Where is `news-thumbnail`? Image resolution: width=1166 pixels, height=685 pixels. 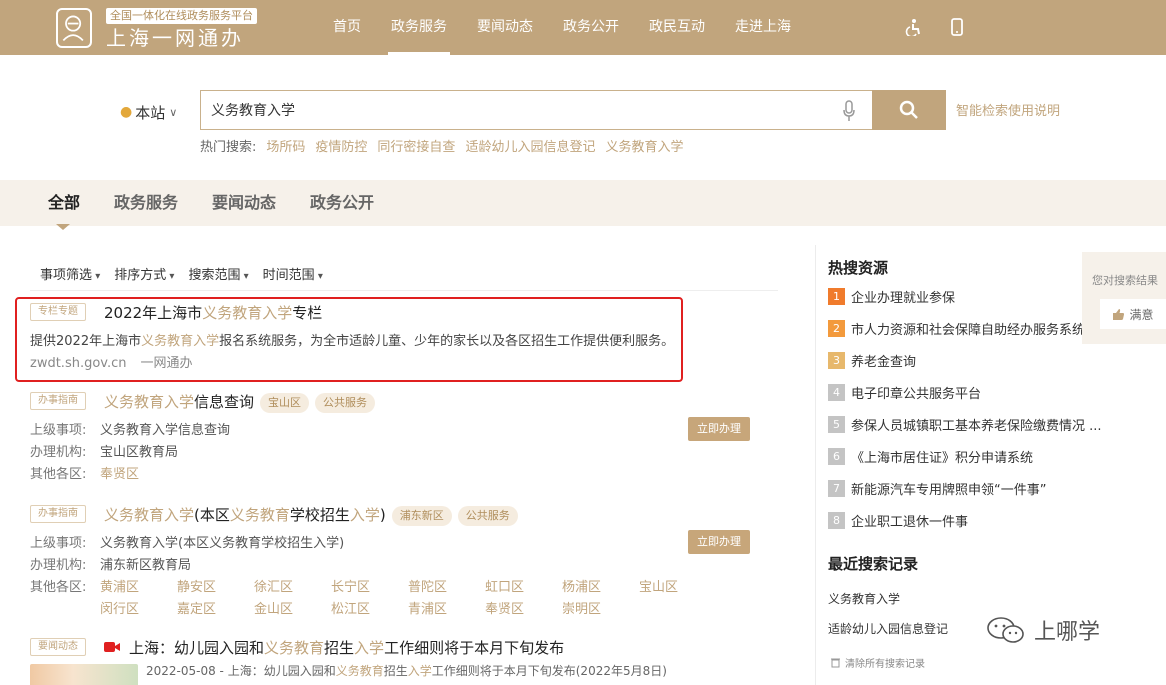
news-thumbnail is located at coordinates (84, 674).